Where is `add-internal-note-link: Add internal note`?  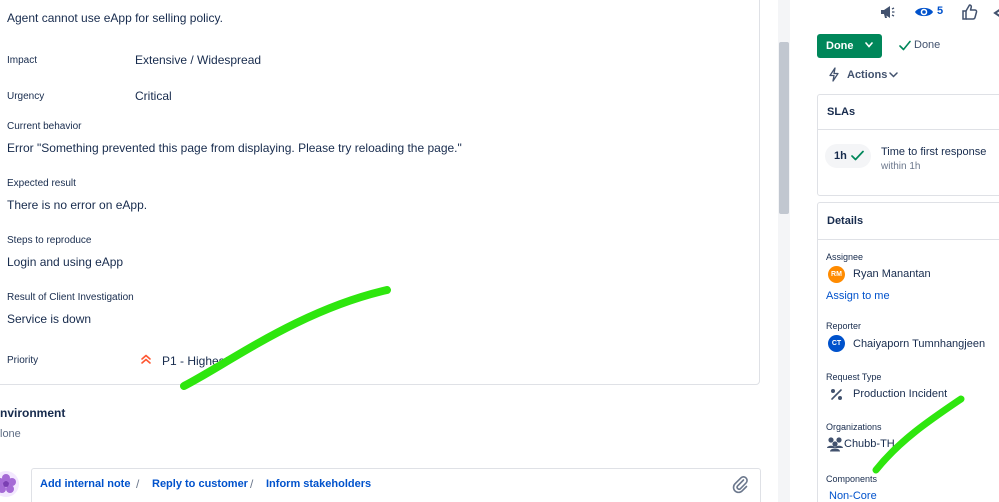 add-internal-note-link: Add internal note is located at coordinates (85, 484).